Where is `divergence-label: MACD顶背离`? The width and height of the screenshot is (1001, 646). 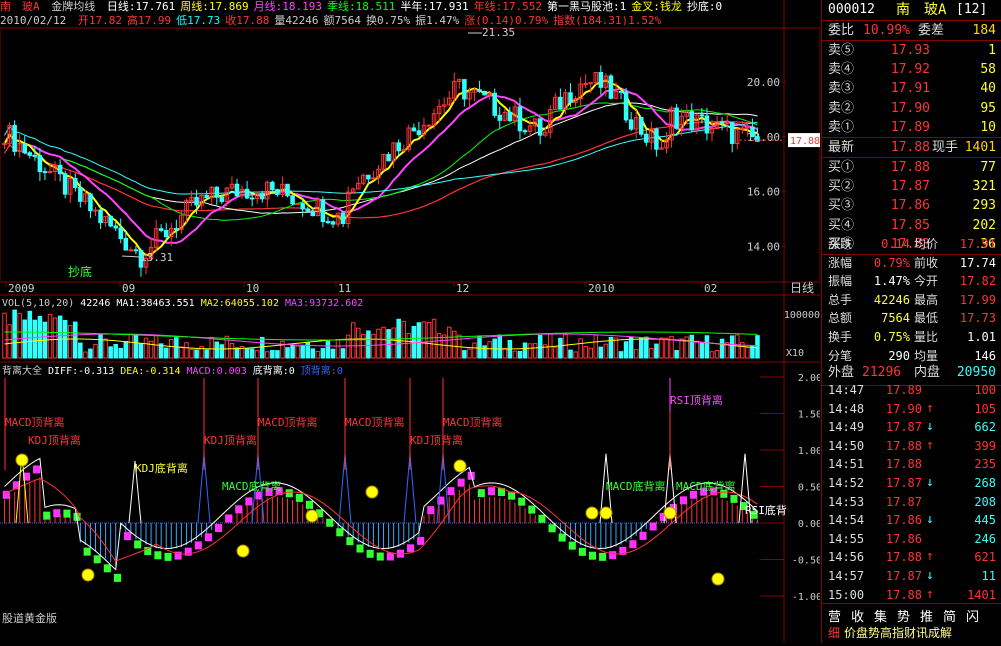 divergence-label: MACD顶背离 is located at coordinates (35, 422).